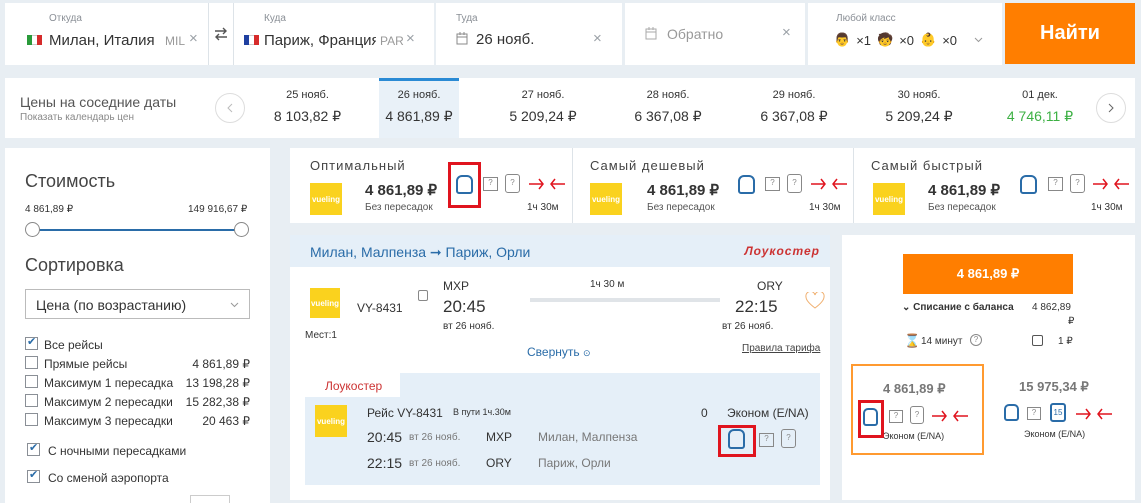 The width and height of the screenshot is (1141, 503). Describe the element at coordinates (529, 34) in the screenshot. I see `depart-date-field: Туда 26 нояб. ×` at that location.